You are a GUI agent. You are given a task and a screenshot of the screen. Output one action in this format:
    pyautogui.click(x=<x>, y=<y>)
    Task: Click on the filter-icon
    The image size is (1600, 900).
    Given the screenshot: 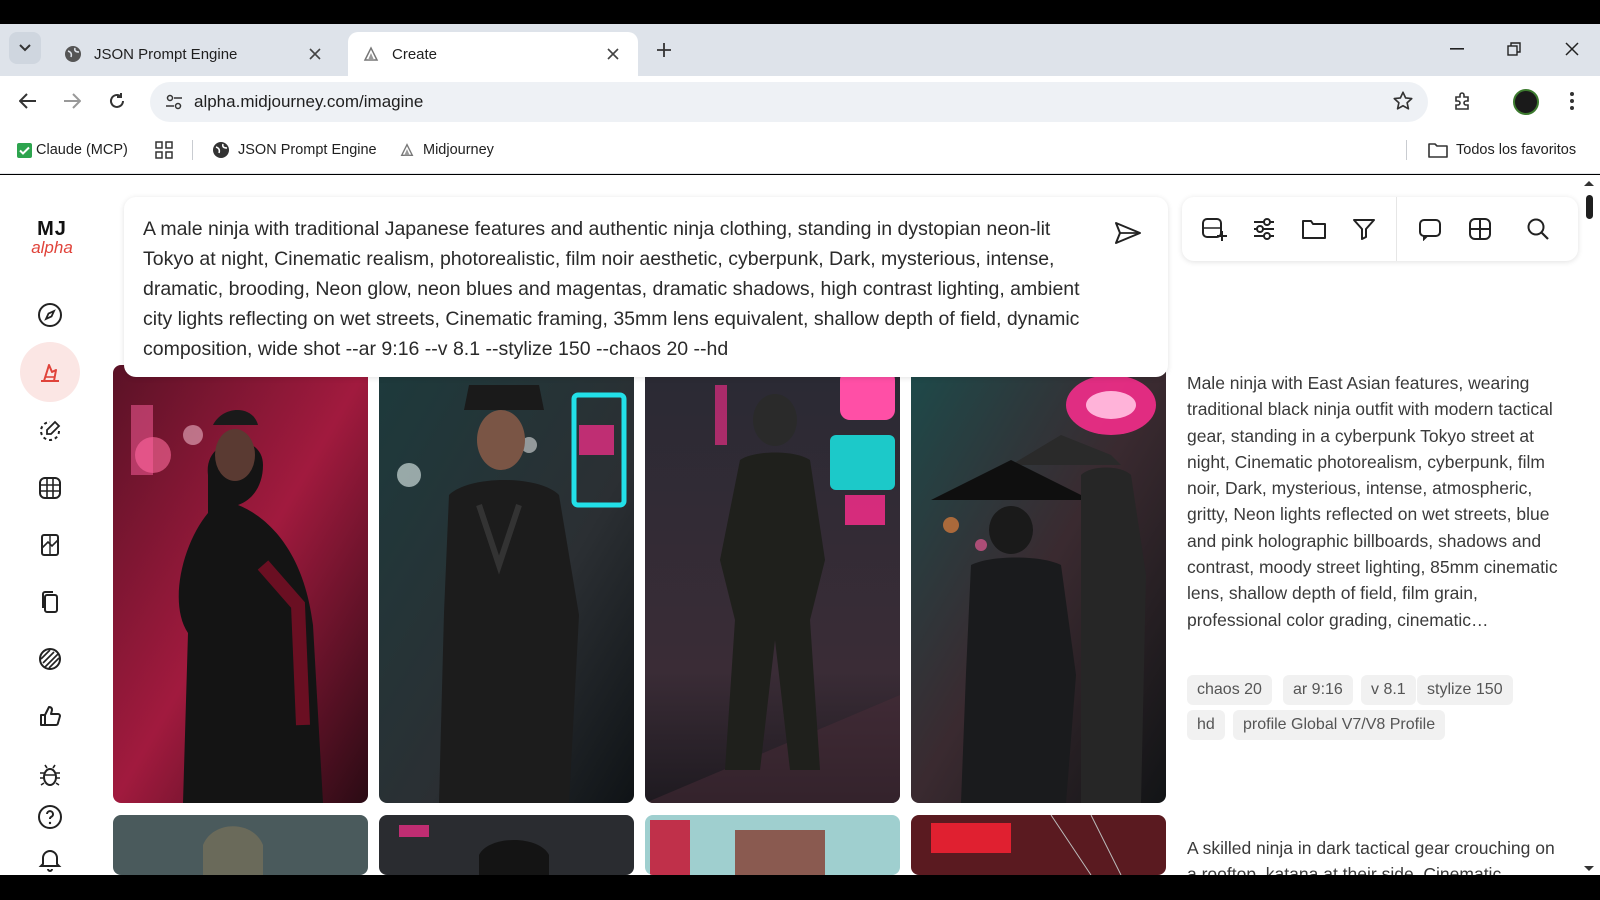 What is the action you would take?
    pyautogui.click(x=1364, y=229)
    